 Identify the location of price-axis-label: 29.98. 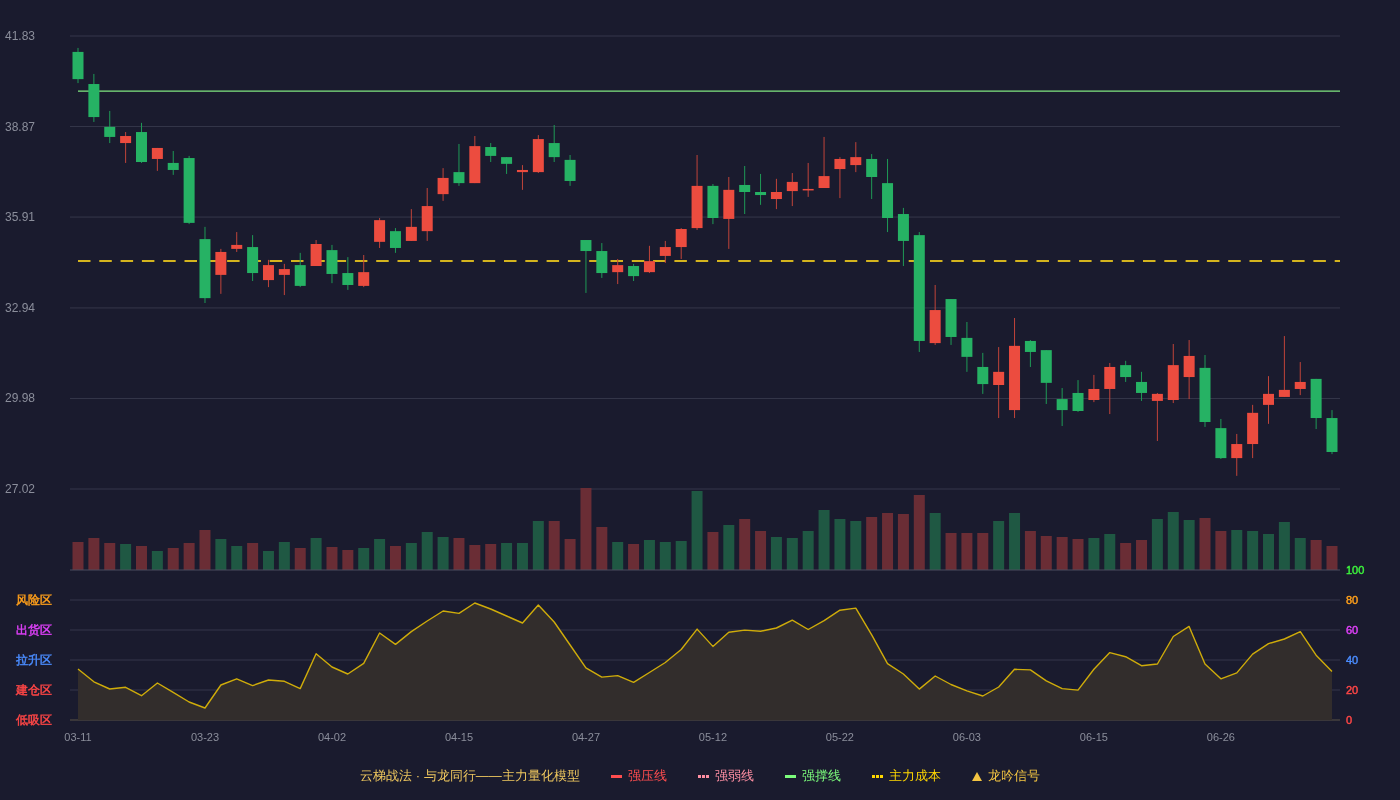
(20, 398).